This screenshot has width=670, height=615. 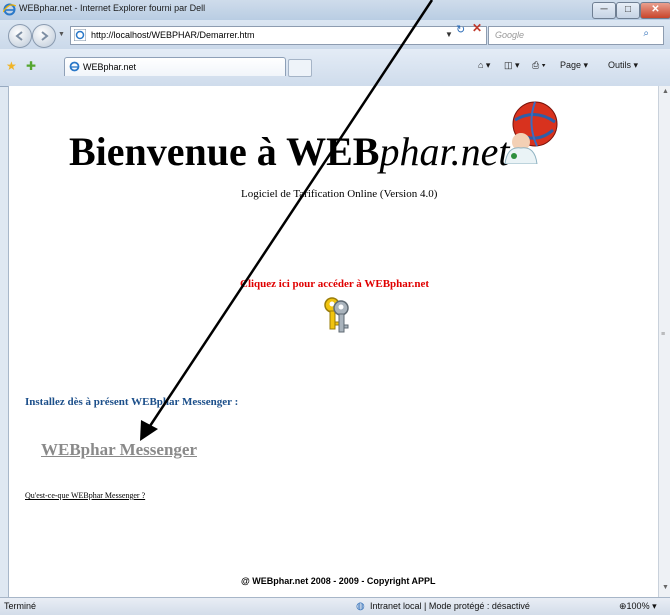 I want to click on address-dropdown-icon: ▼, so click(x=449, y=34).